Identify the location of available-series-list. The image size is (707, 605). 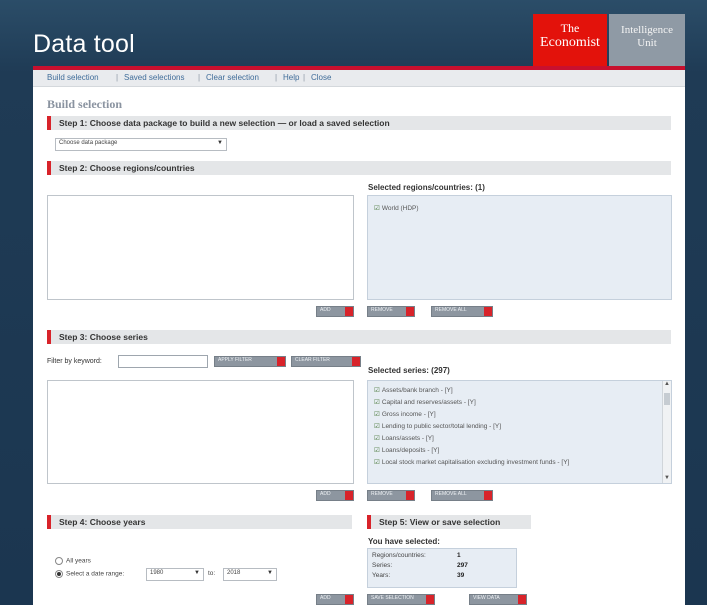
(200, 432).